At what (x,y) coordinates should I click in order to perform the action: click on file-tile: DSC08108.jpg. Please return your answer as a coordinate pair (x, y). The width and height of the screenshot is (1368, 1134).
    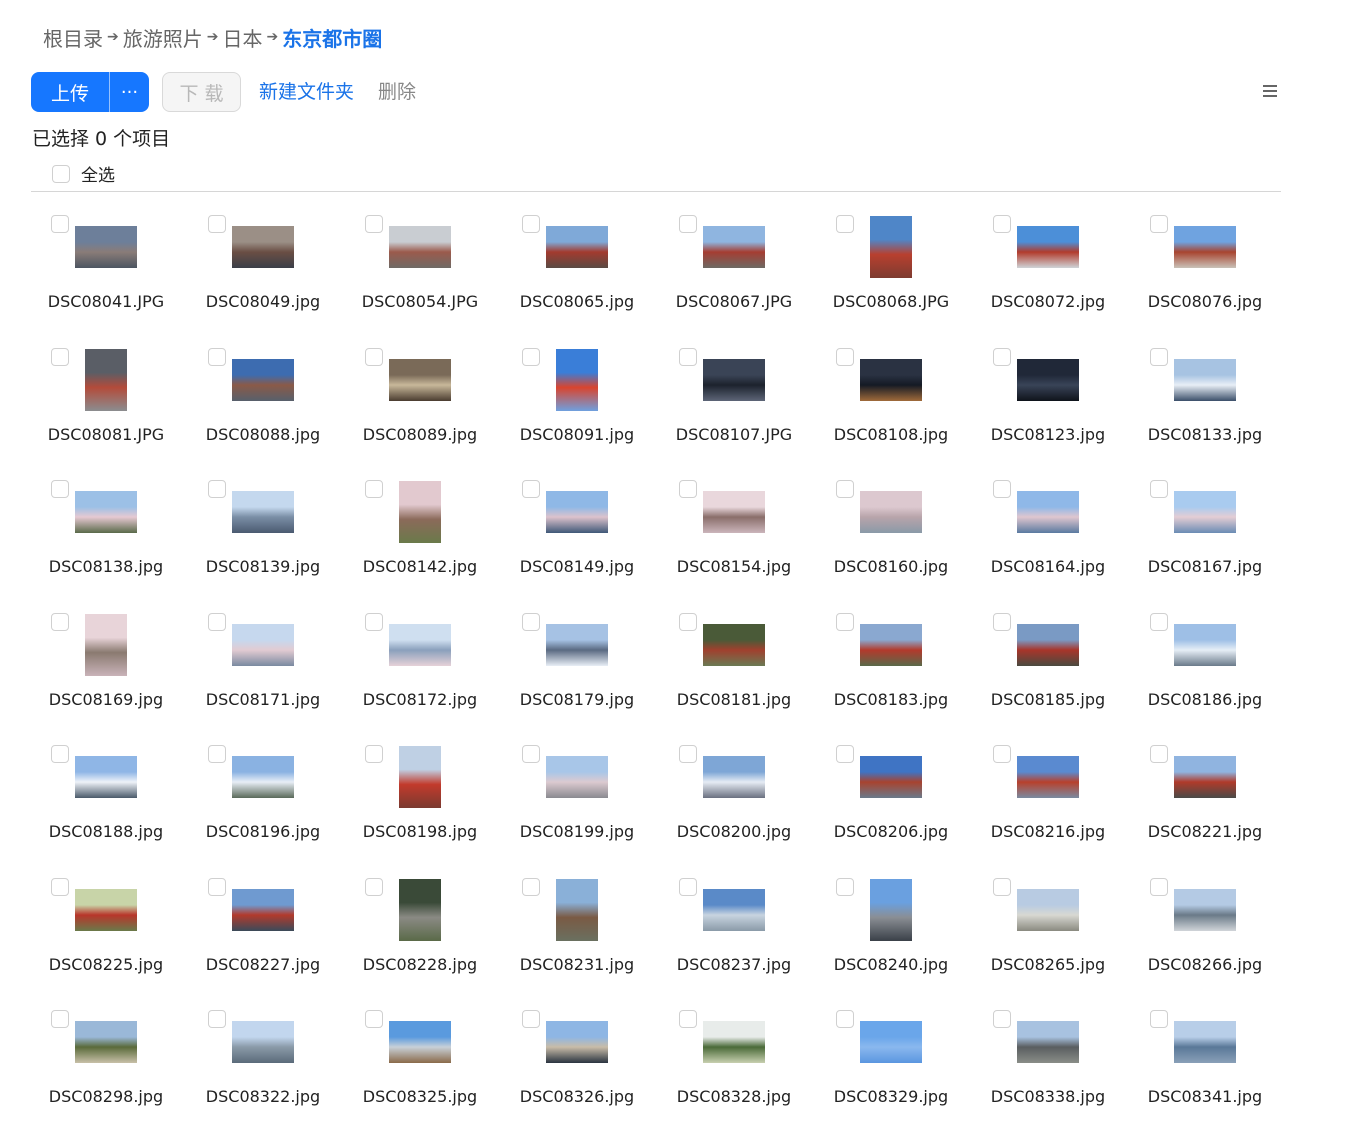
    Looking at the image, I should click on (894, 399).